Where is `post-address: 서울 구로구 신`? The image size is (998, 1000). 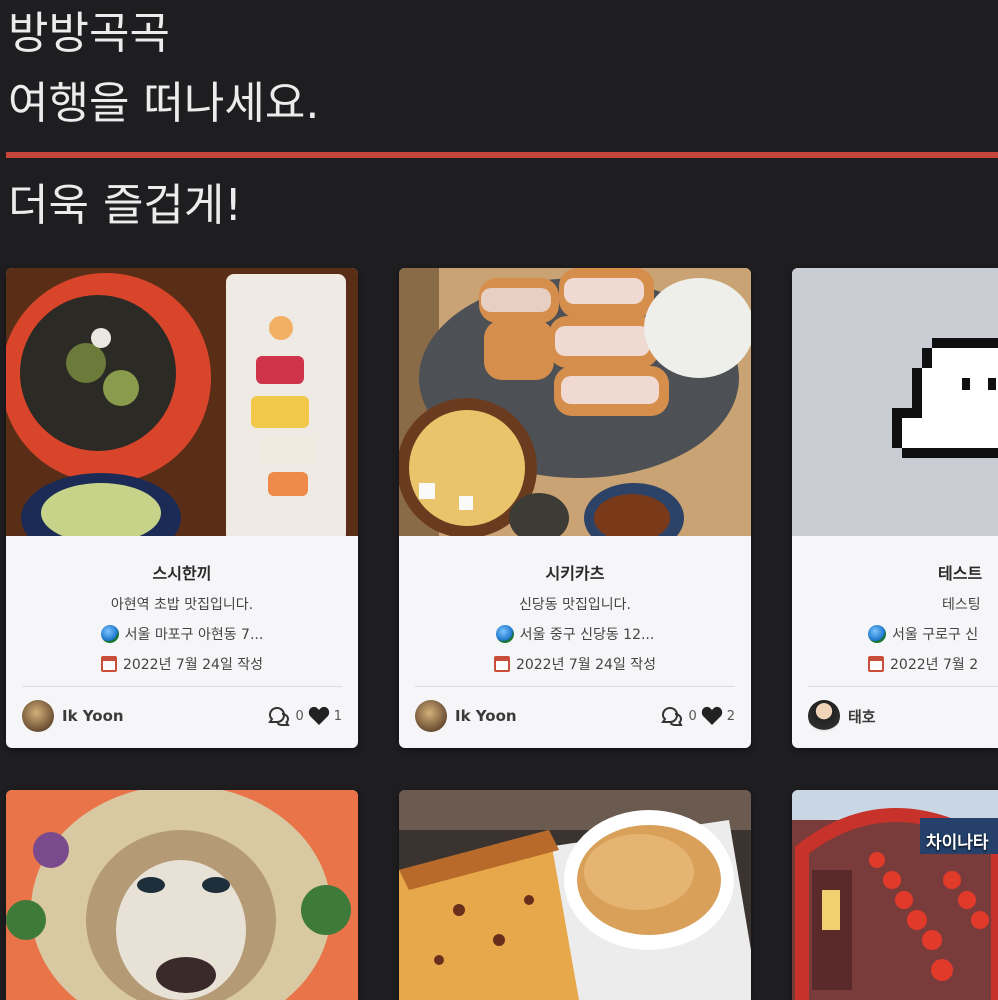
post-address: 서울 구로구 신 is located at coordinates (923, 634).